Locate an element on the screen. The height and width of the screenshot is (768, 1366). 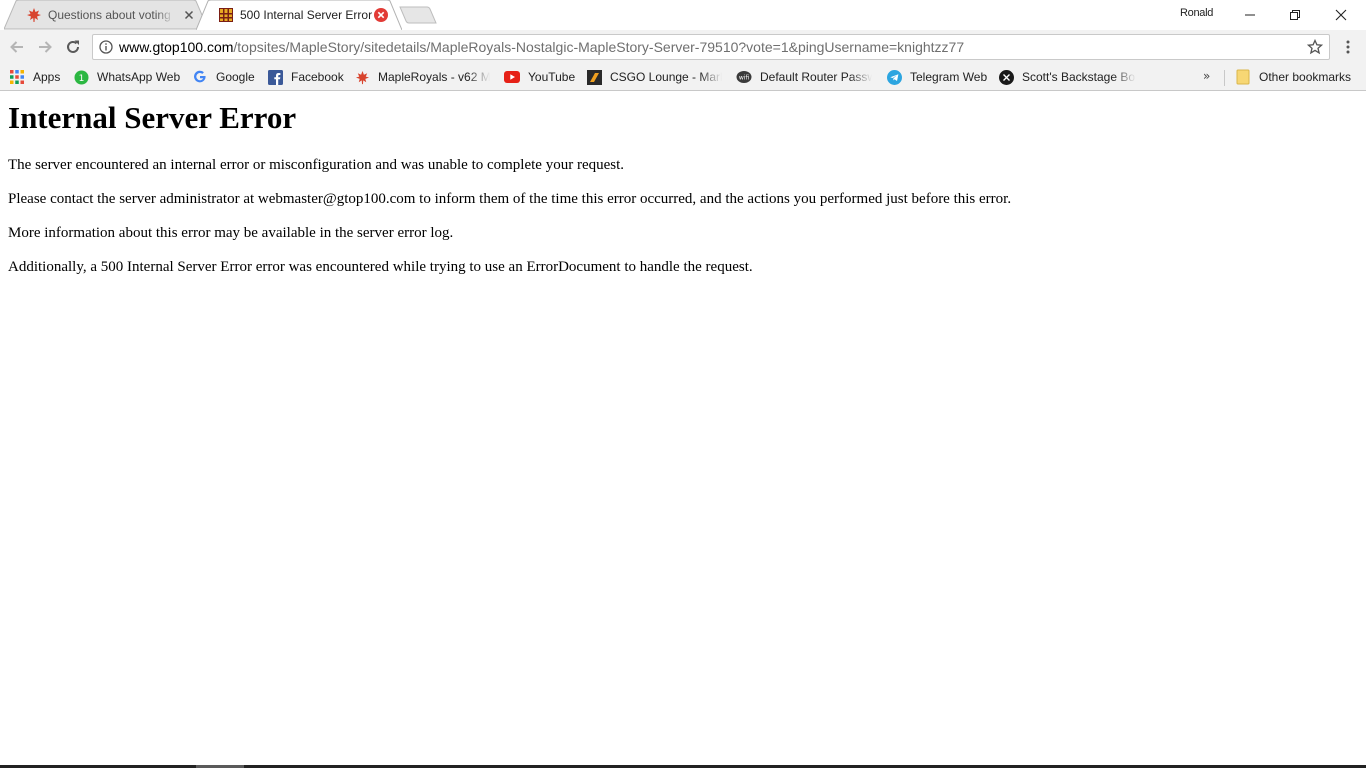
bookmark-label: Apps is located at coordinates (47, 77).